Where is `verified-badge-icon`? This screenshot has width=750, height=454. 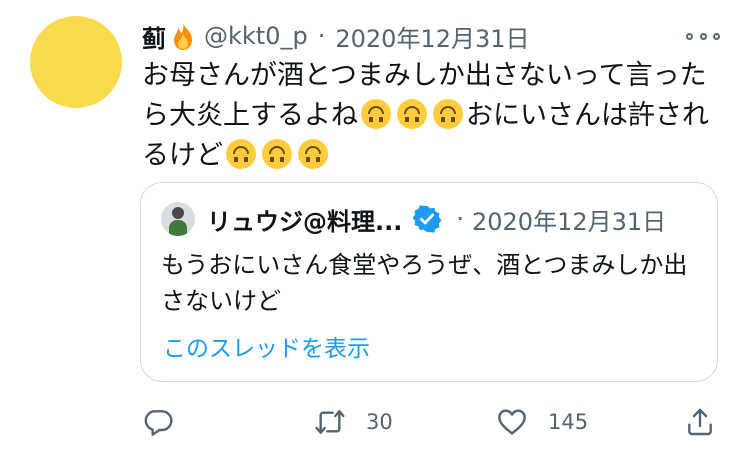 verified-badge-icon is located at coordinates (427, 219).